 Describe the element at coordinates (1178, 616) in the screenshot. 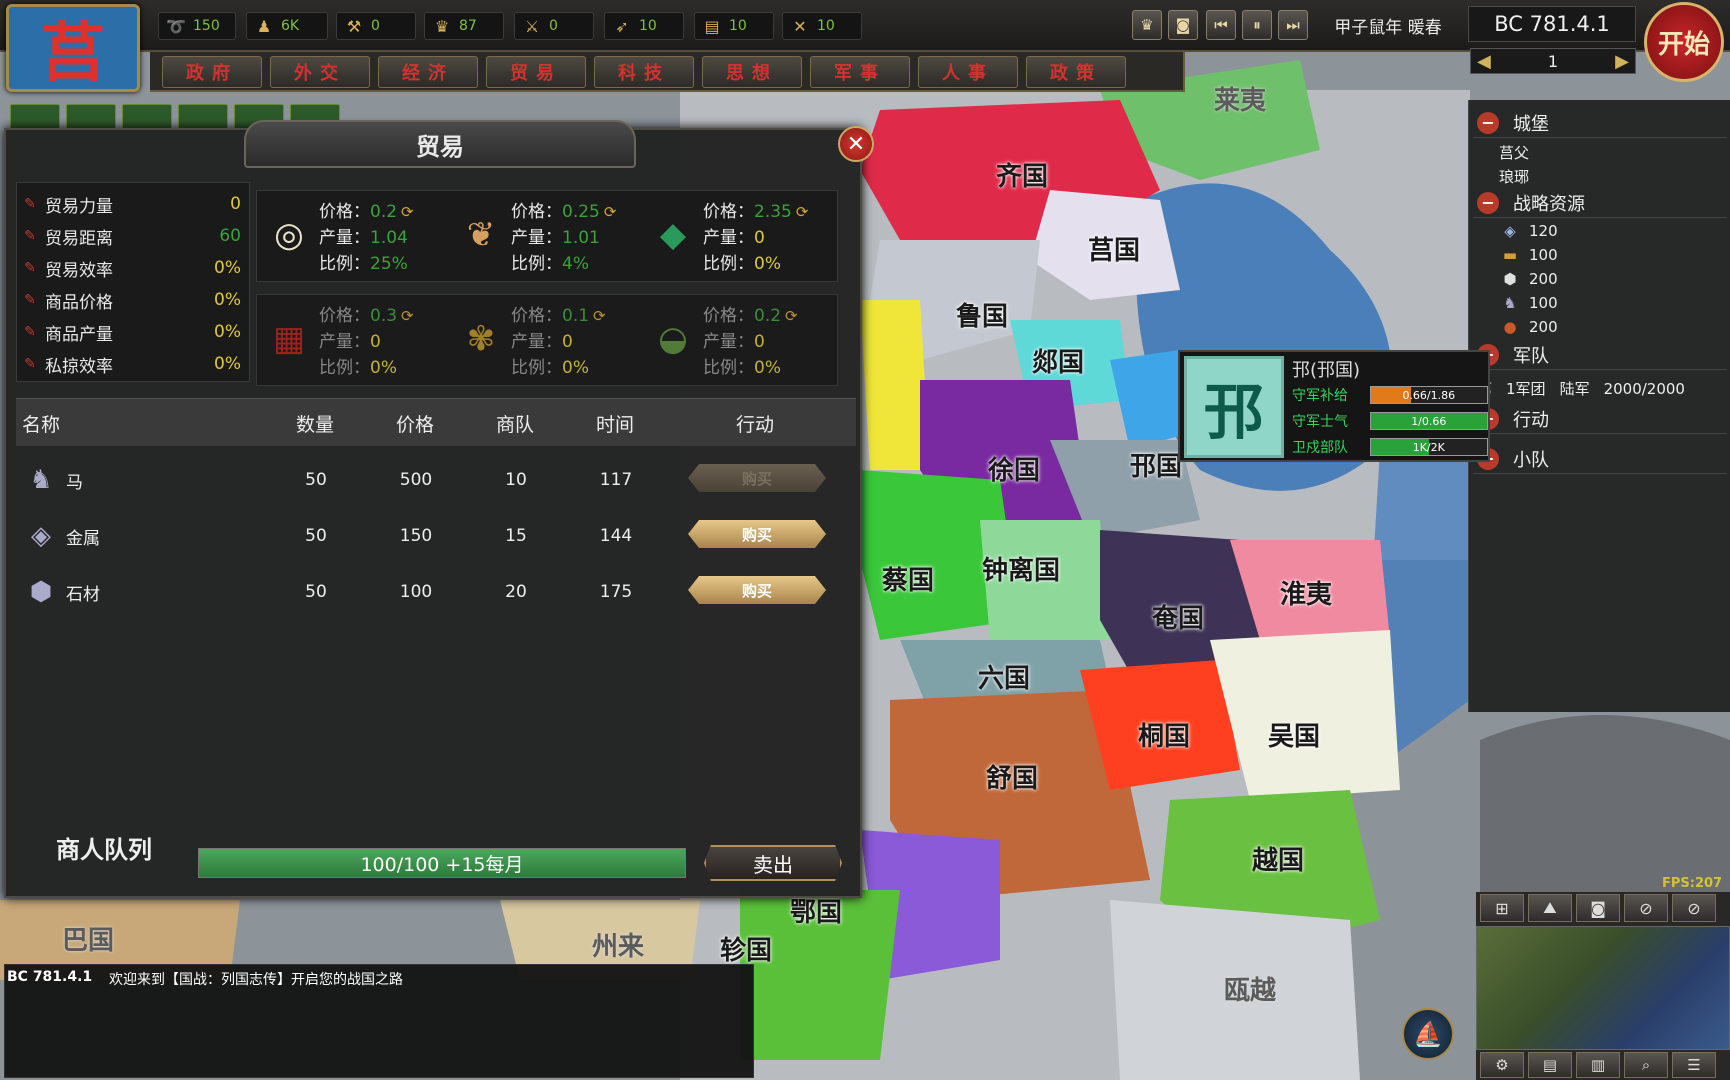

I see `region-label: 奄国` at that location.